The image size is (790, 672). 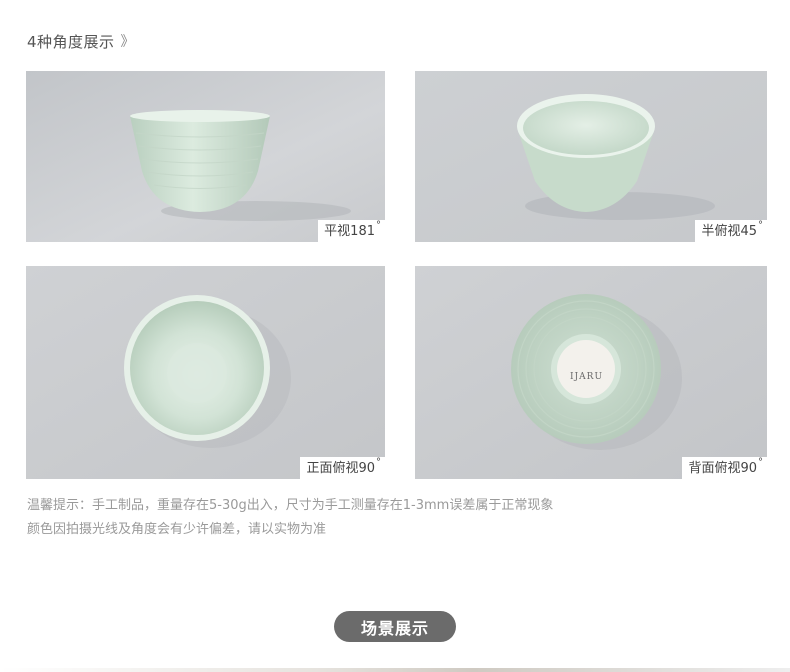 I want to click on section-title: 4种角度展示, so click(x=71, y=41).